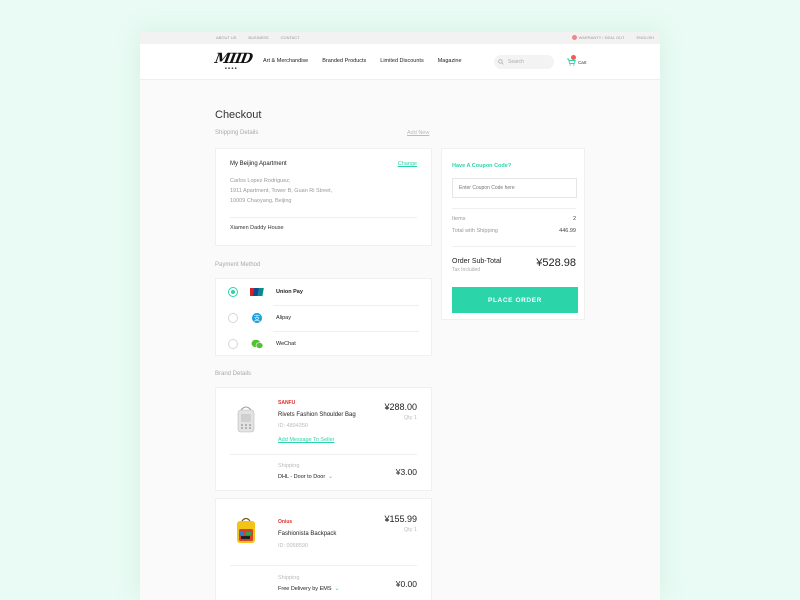 The image size is (800, 600). I want to click on payment-method-label: Payment Method, so click(238, 265).